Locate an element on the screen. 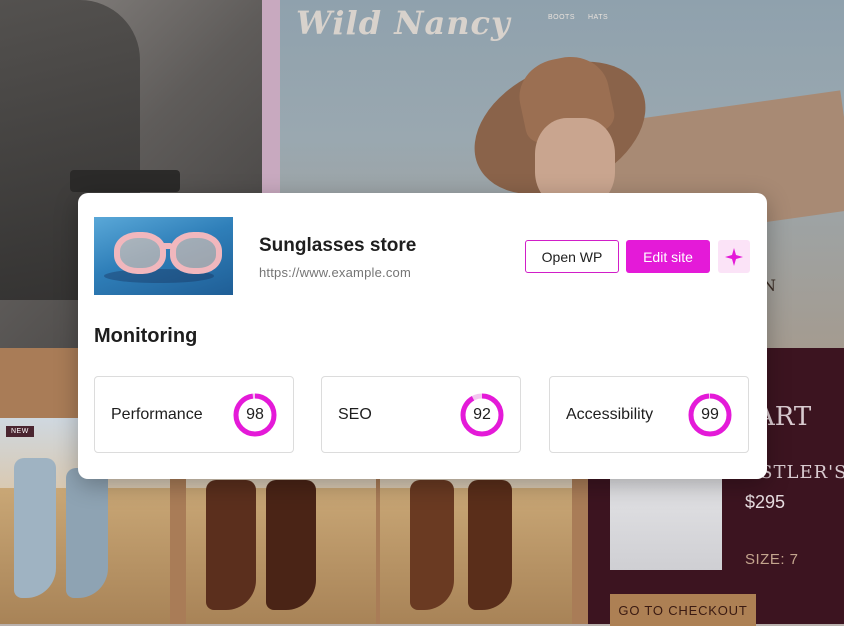 This screenshot has width=844, height=626. checkout-button: GO TO CHECKOUT is located at coordinates (683, 610).